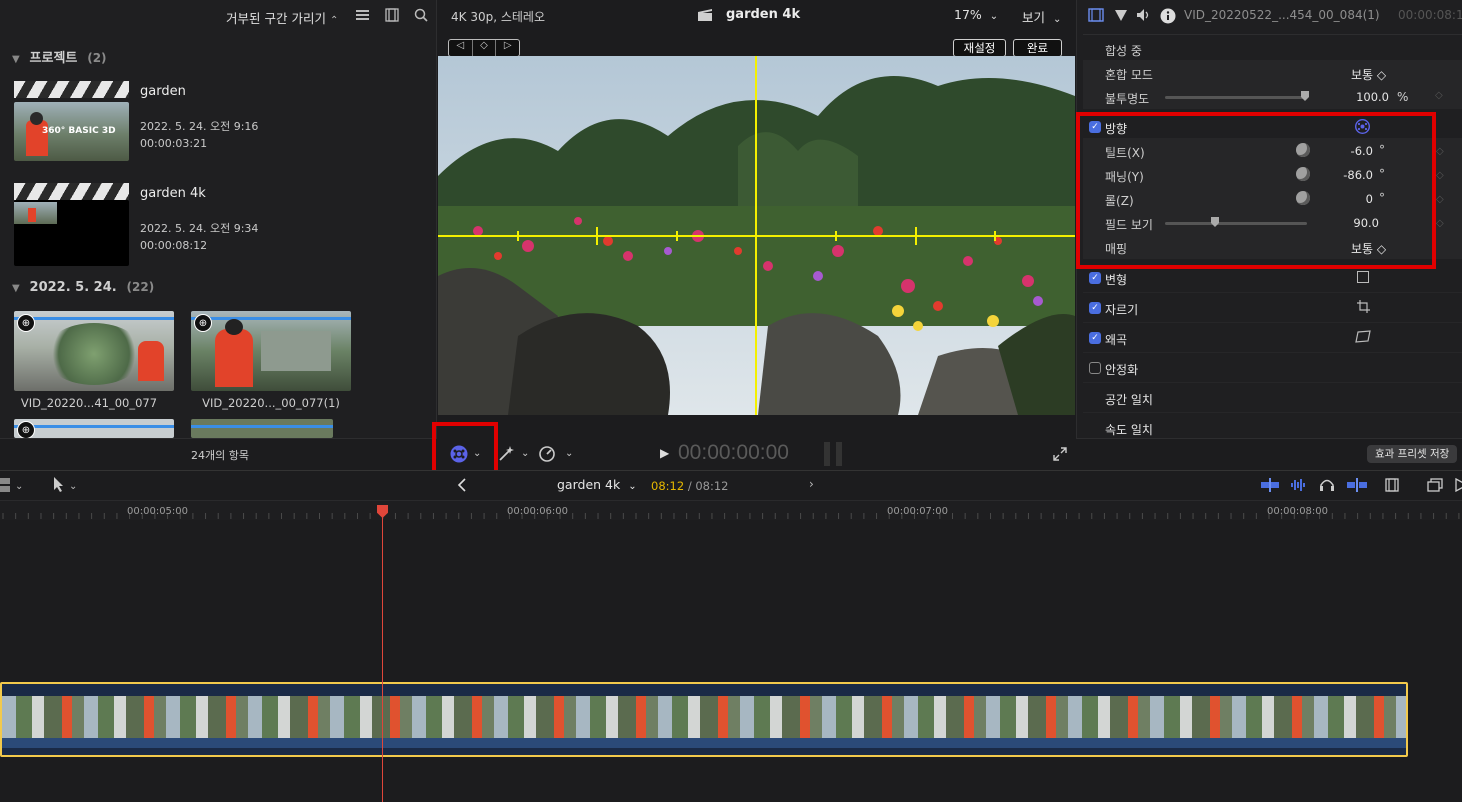  Describe the element at coordinates (71, 233) in the screenshot. I see `project-thumbnail` at that location.